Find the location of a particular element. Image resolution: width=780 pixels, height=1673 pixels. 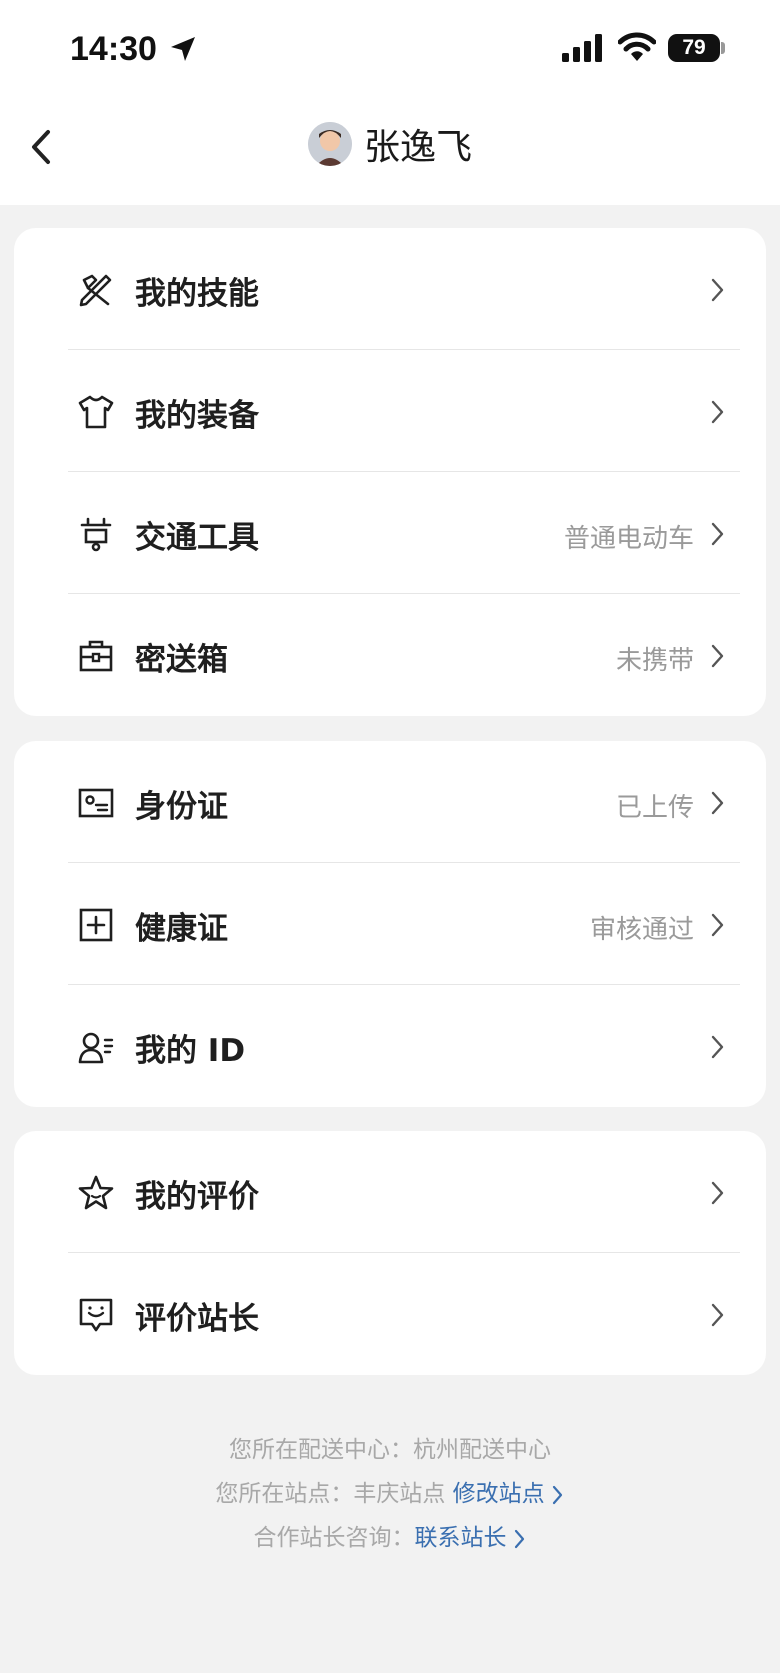

row-label: 密送箱 is located at coordinates (181, 660).